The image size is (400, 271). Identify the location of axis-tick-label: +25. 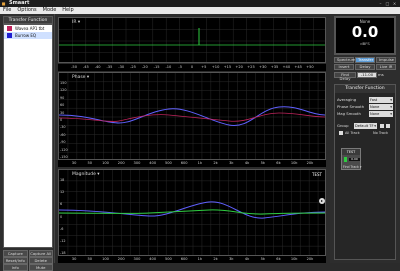
(251, 67).